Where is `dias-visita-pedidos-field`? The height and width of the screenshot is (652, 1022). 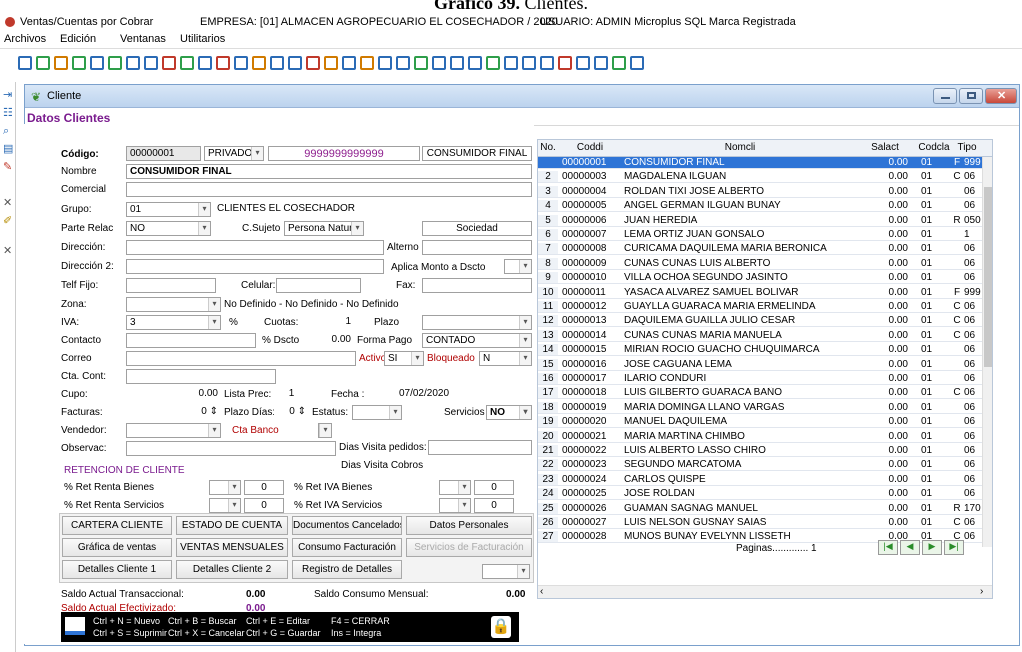
dias-visita-pedidos-field is located at coordinates (480, 447).